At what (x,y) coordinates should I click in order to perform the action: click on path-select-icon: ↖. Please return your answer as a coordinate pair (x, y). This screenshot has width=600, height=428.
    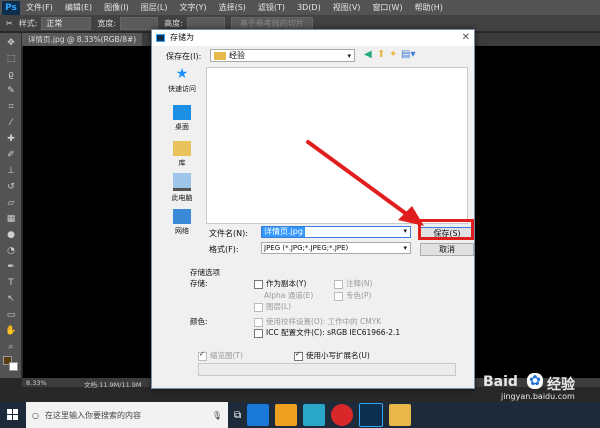
    Looking at the image, I should click on (11, 299).